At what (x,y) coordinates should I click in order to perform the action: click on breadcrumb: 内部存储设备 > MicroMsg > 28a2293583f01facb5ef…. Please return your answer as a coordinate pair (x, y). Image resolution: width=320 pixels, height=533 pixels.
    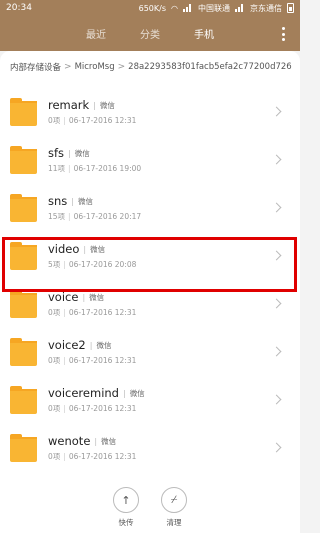
    Looking at the image, I should click on (155, 67).